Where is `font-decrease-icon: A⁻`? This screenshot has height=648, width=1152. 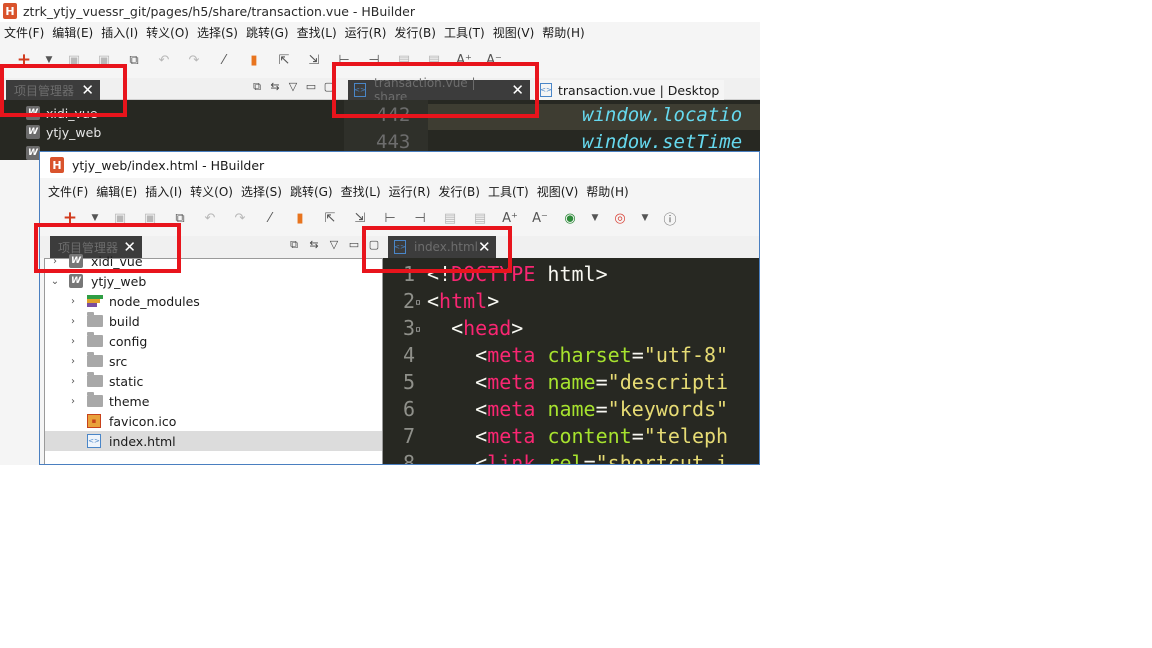
font-decrease-icon: A⁻ is located at coordinates (540, 218).